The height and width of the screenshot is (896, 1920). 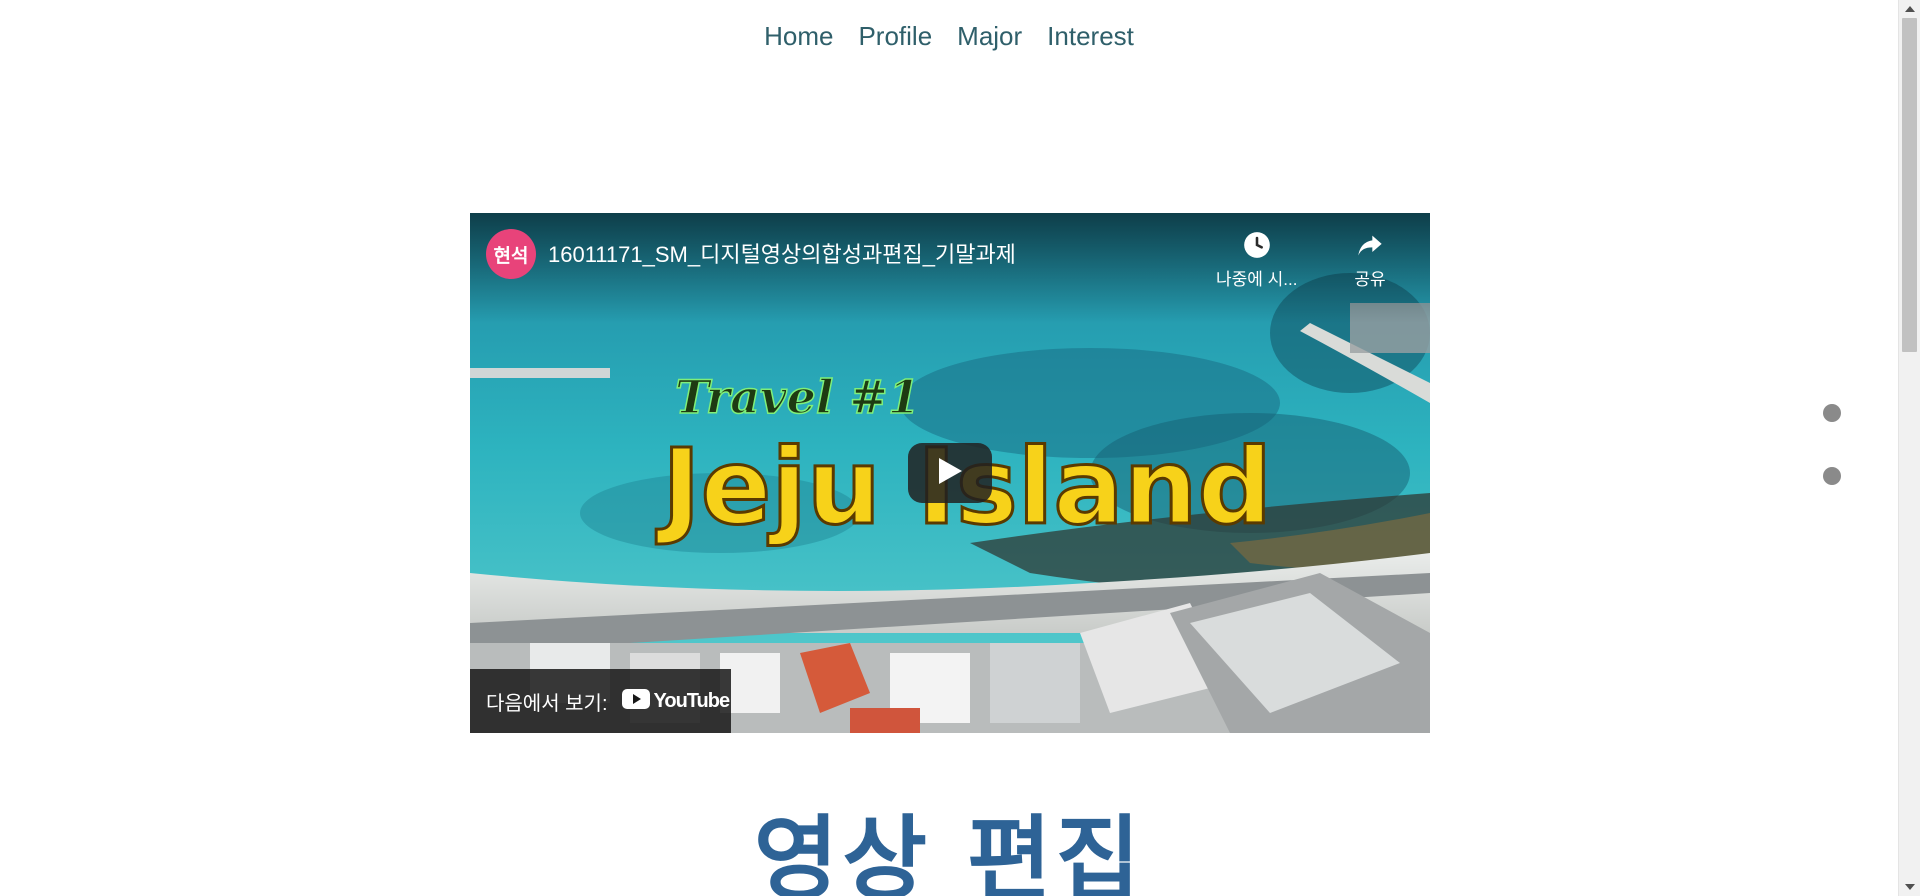 What do you see at coordinates (949, 851) in the screenshot?
I see `section-heading: 영상 편집` at bounding box center [949, 851].